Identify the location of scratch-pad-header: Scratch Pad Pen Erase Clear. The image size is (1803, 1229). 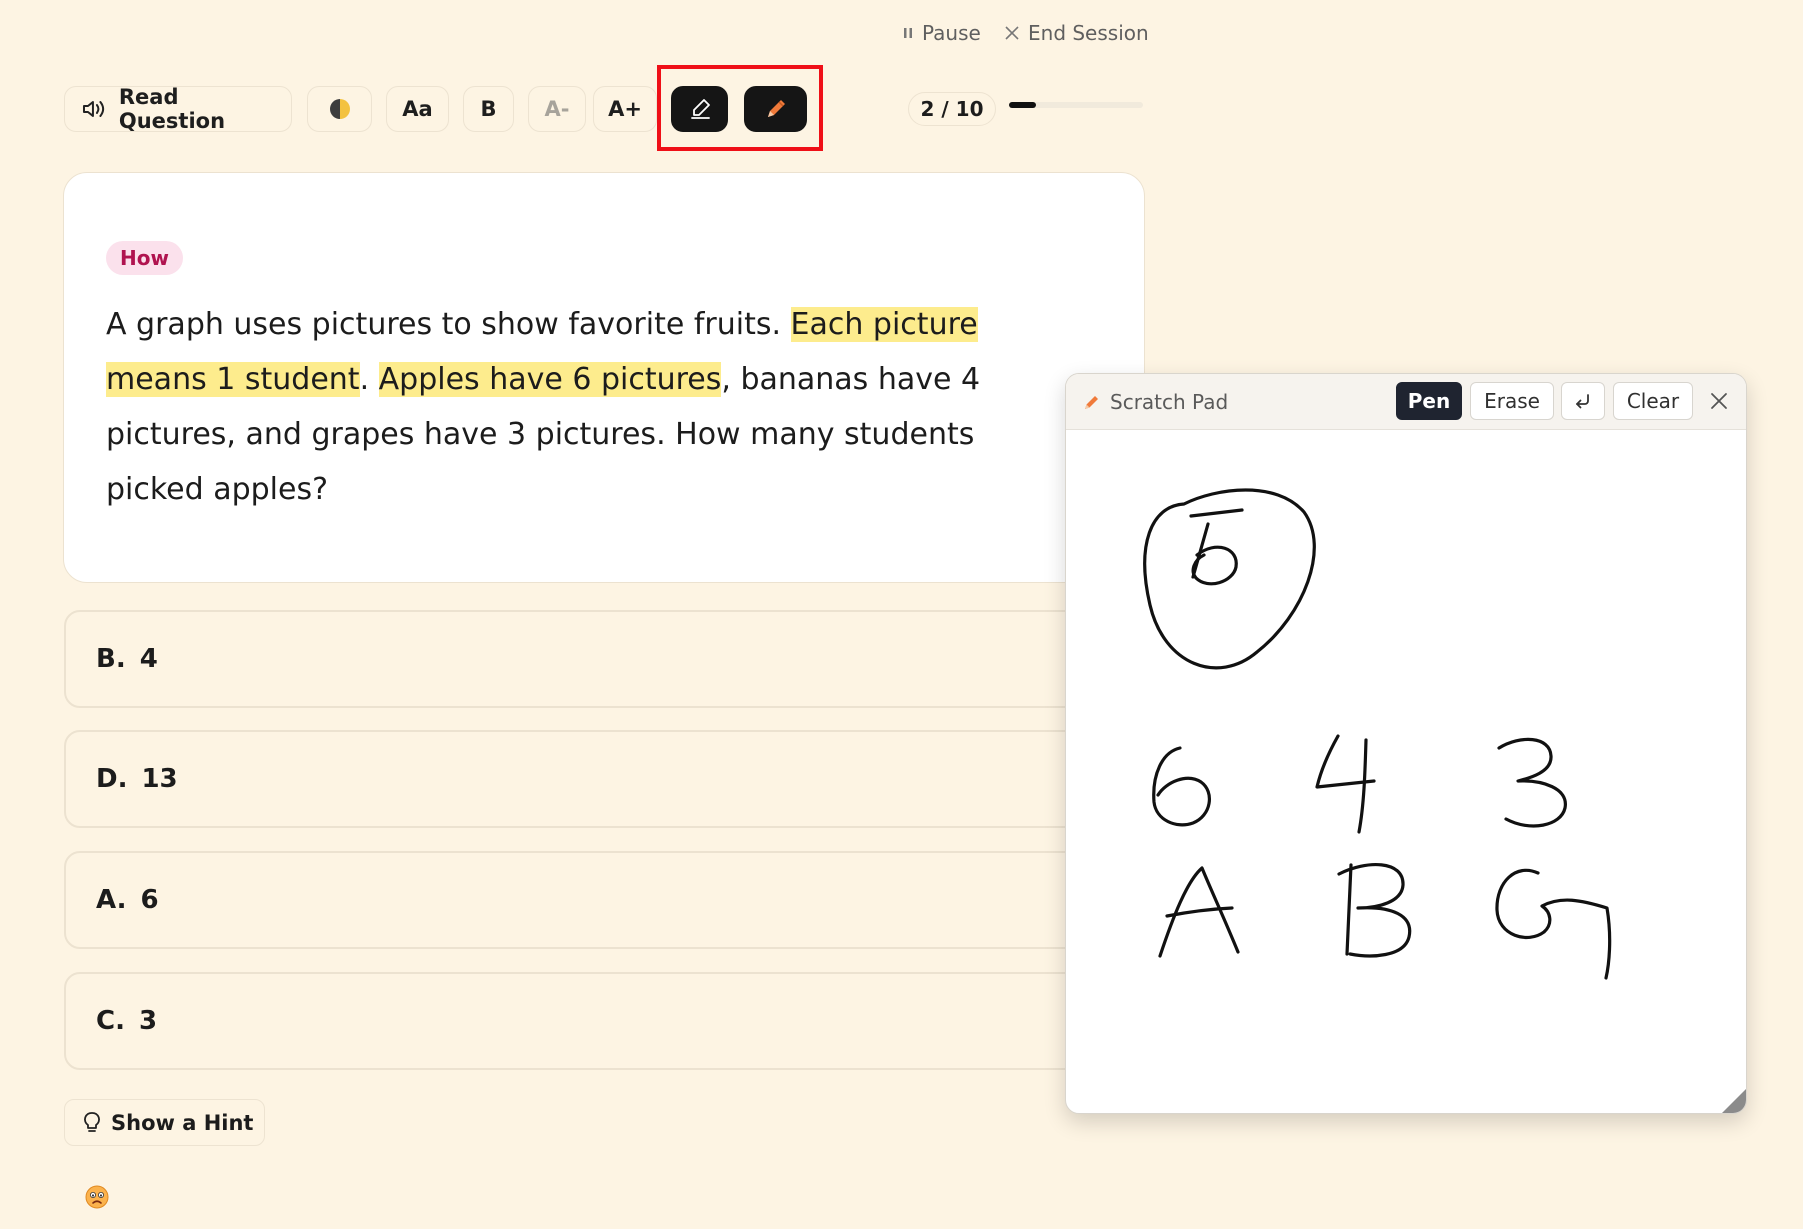
(1406, 402).